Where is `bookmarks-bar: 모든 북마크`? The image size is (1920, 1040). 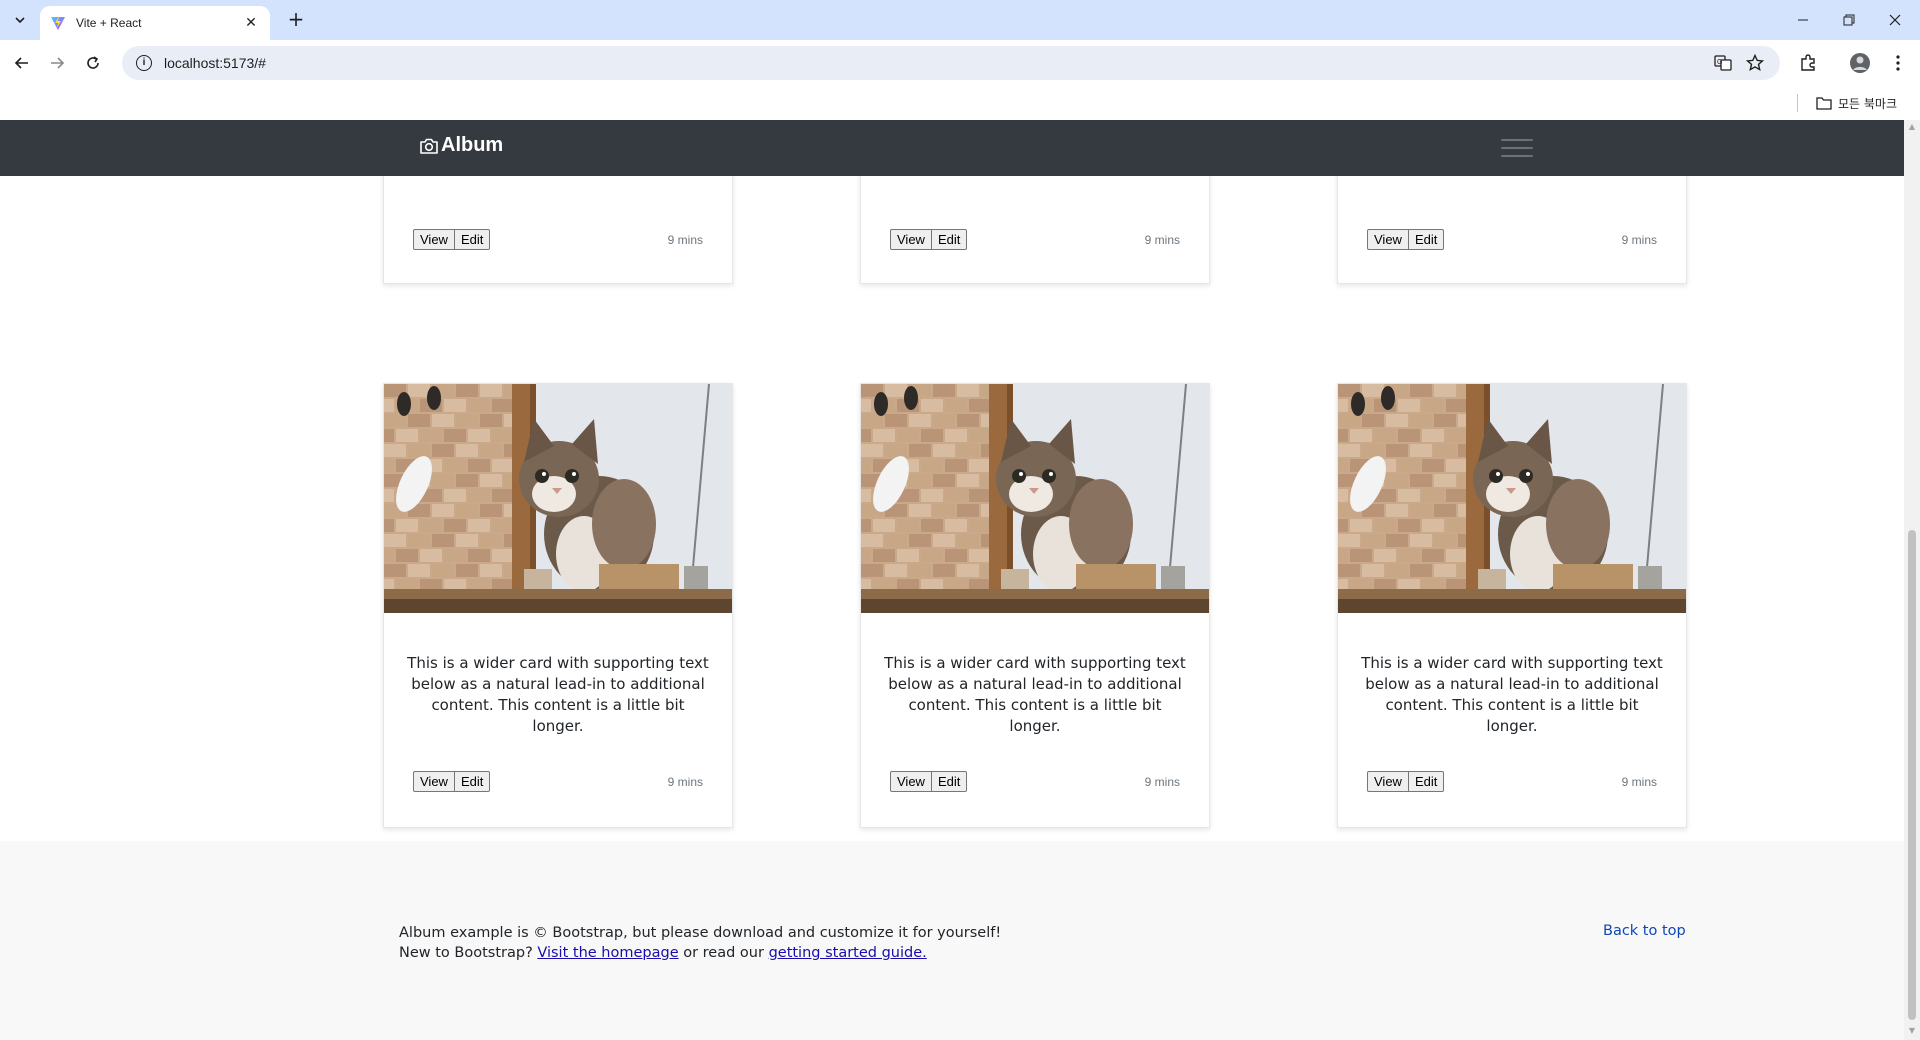
bookmarks-bar: 모든 북마크 is located at coordinates (960, 103).